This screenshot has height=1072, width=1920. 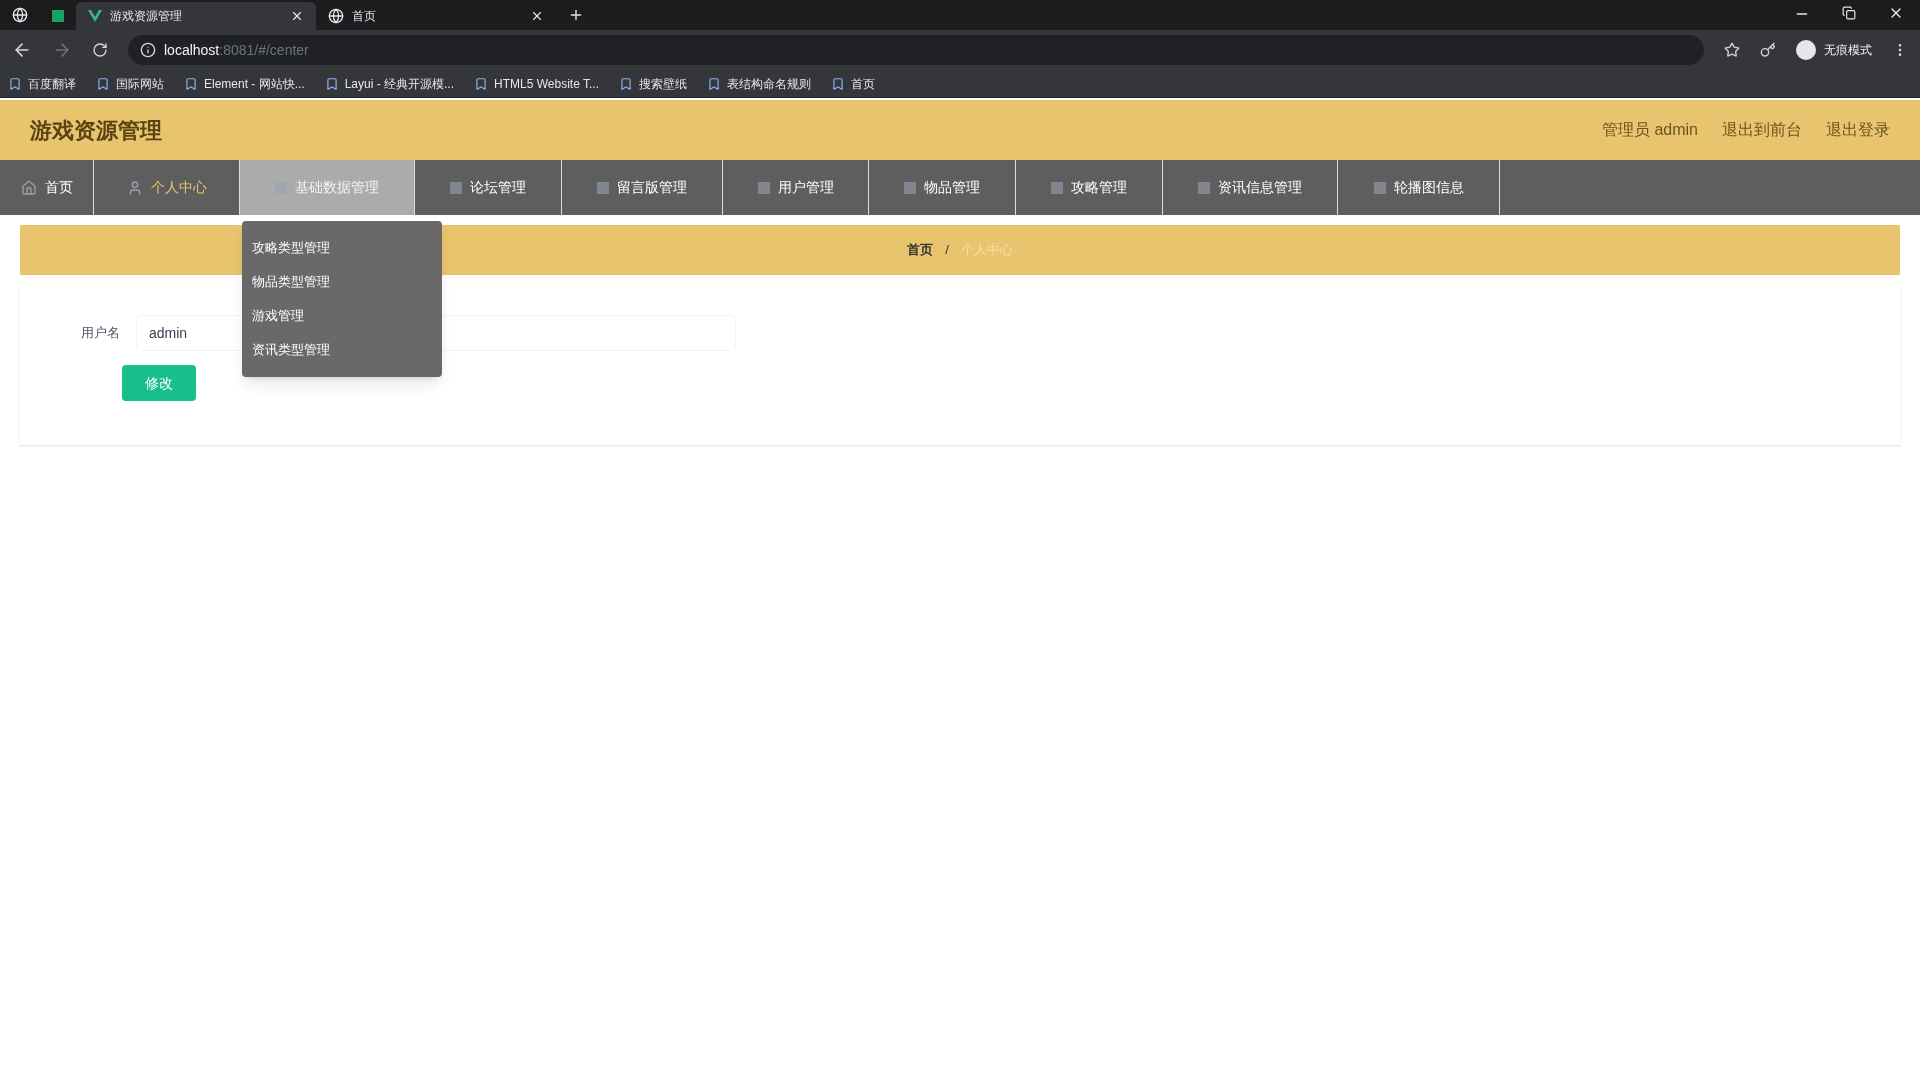 What do you see at coordinates (853, 83) in the screenshot?
I see `bookmark-item: 首页` at bounding box center [853, 83].